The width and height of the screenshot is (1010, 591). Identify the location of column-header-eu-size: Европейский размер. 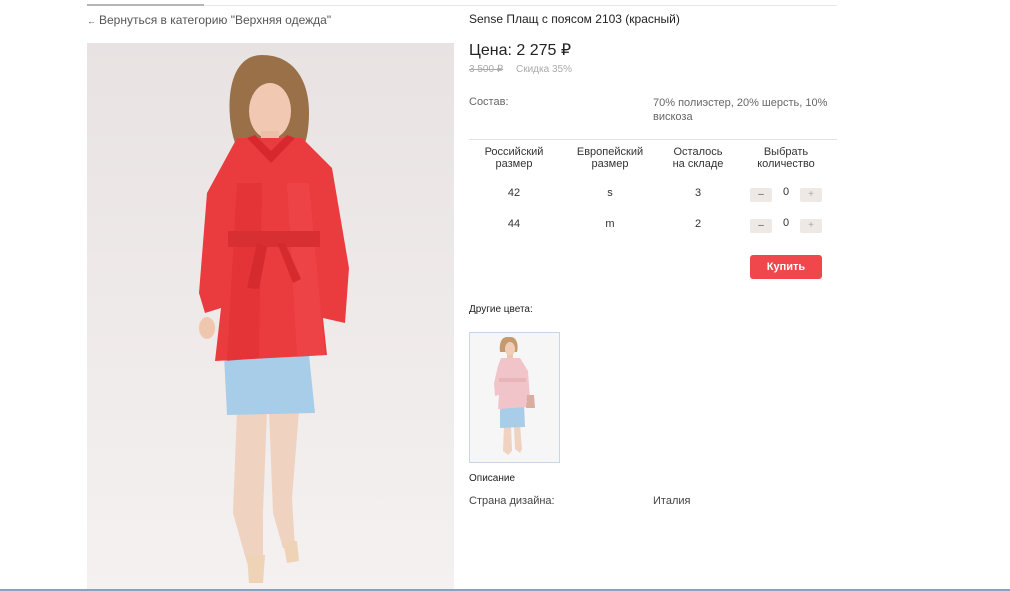
(610, 158).